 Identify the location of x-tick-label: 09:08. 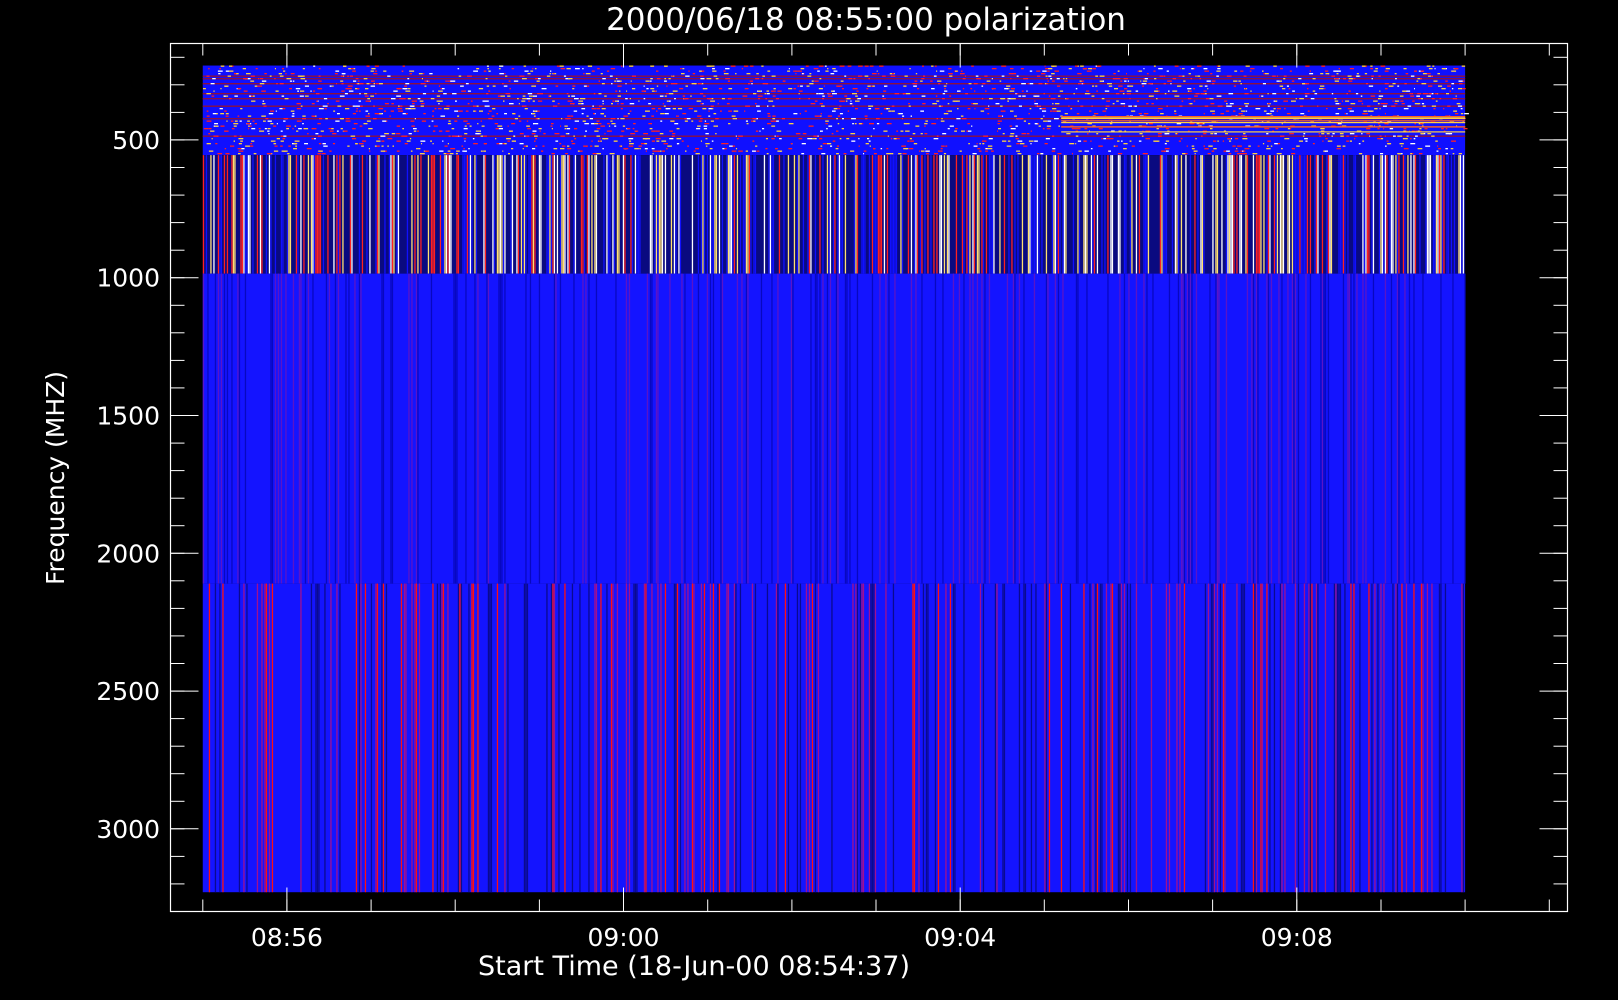
(1297, 937).